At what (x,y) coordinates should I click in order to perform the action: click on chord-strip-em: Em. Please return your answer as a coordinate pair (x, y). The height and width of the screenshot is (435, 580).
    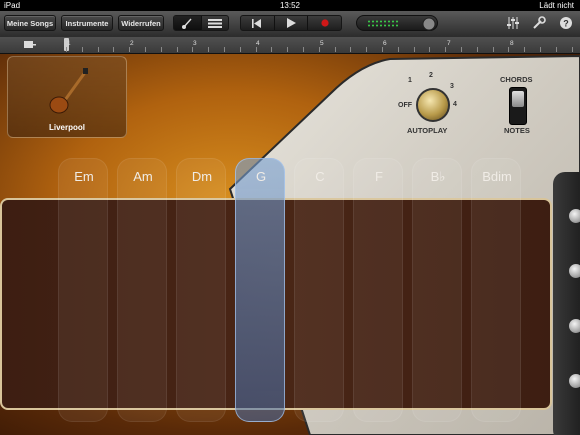
    Looking at the image, I should click on (83, 290).